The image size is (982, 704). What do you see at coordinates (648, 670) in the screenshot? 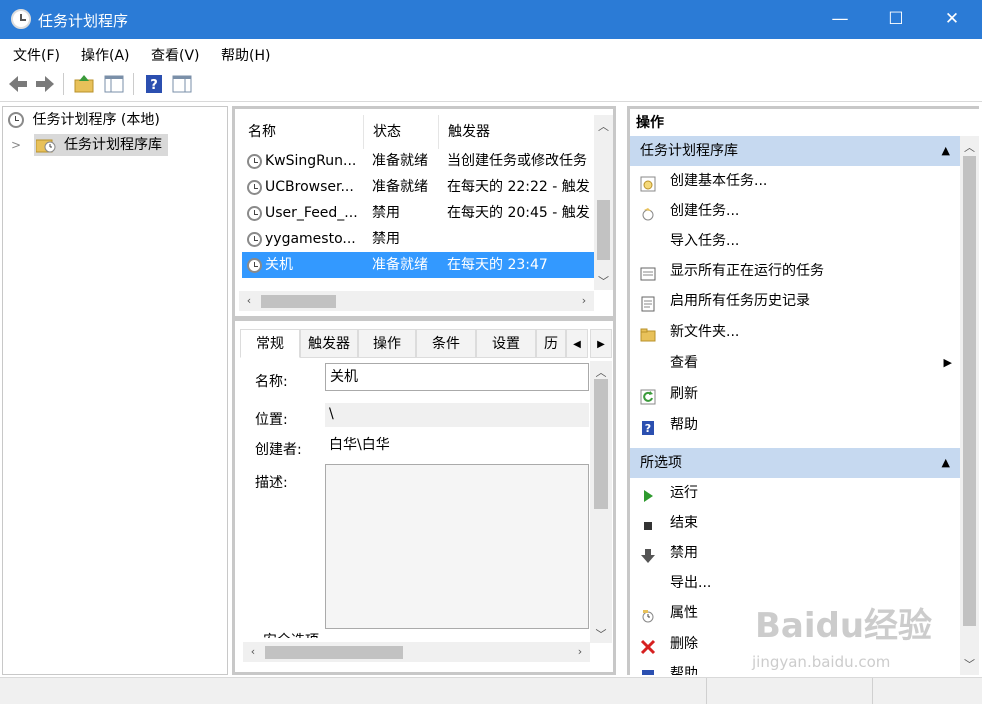
I see `help-icon` at bounding box center [648, 670].